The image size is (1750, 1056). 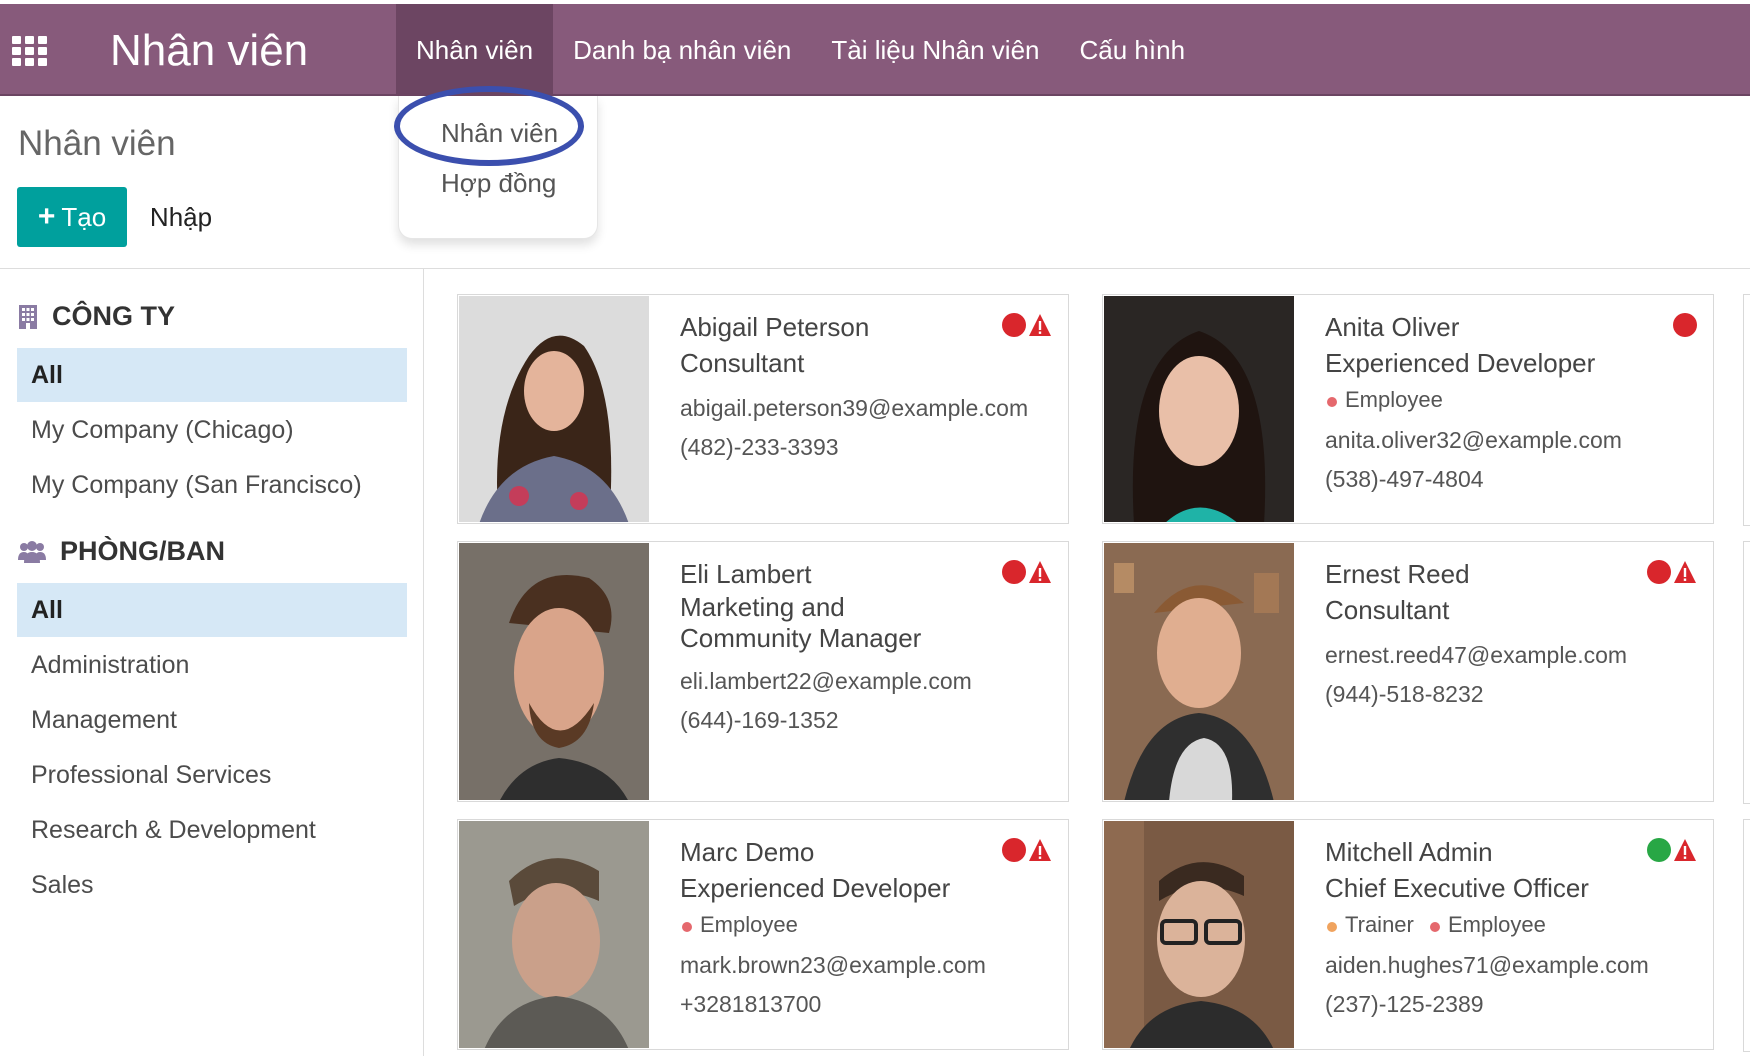 I want to click on employee-job: Marketing and Community Manager, so click(x=801, y=622).